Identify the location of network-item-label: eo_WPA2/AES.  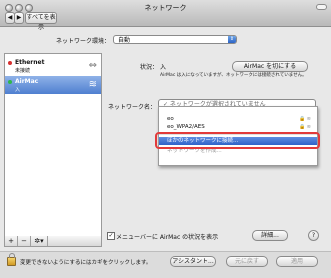
(186, 127).